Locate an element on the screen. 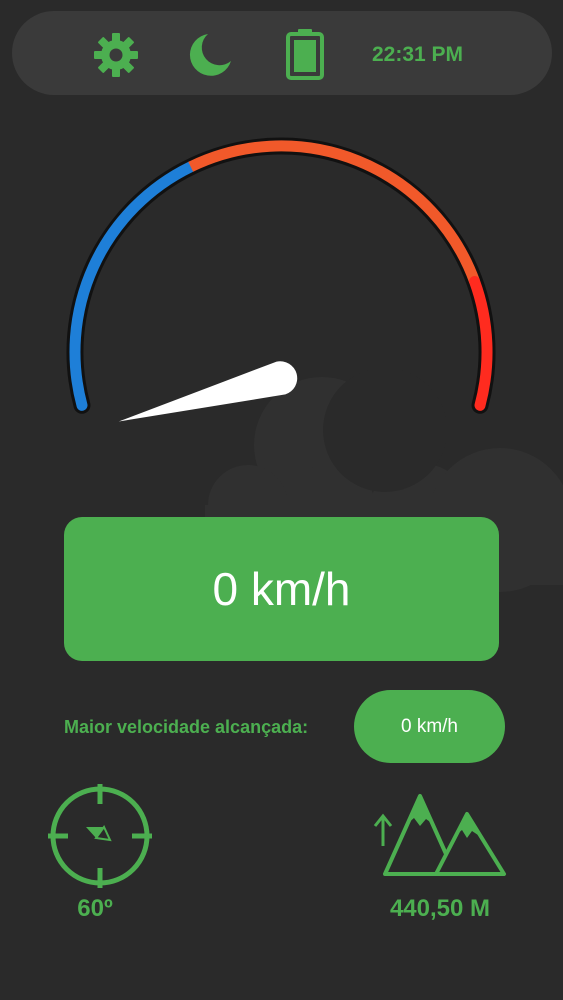 This screenshot has height=1000, width=563. current-speed-value: 0 km/h is located at coordinates (281, 589).